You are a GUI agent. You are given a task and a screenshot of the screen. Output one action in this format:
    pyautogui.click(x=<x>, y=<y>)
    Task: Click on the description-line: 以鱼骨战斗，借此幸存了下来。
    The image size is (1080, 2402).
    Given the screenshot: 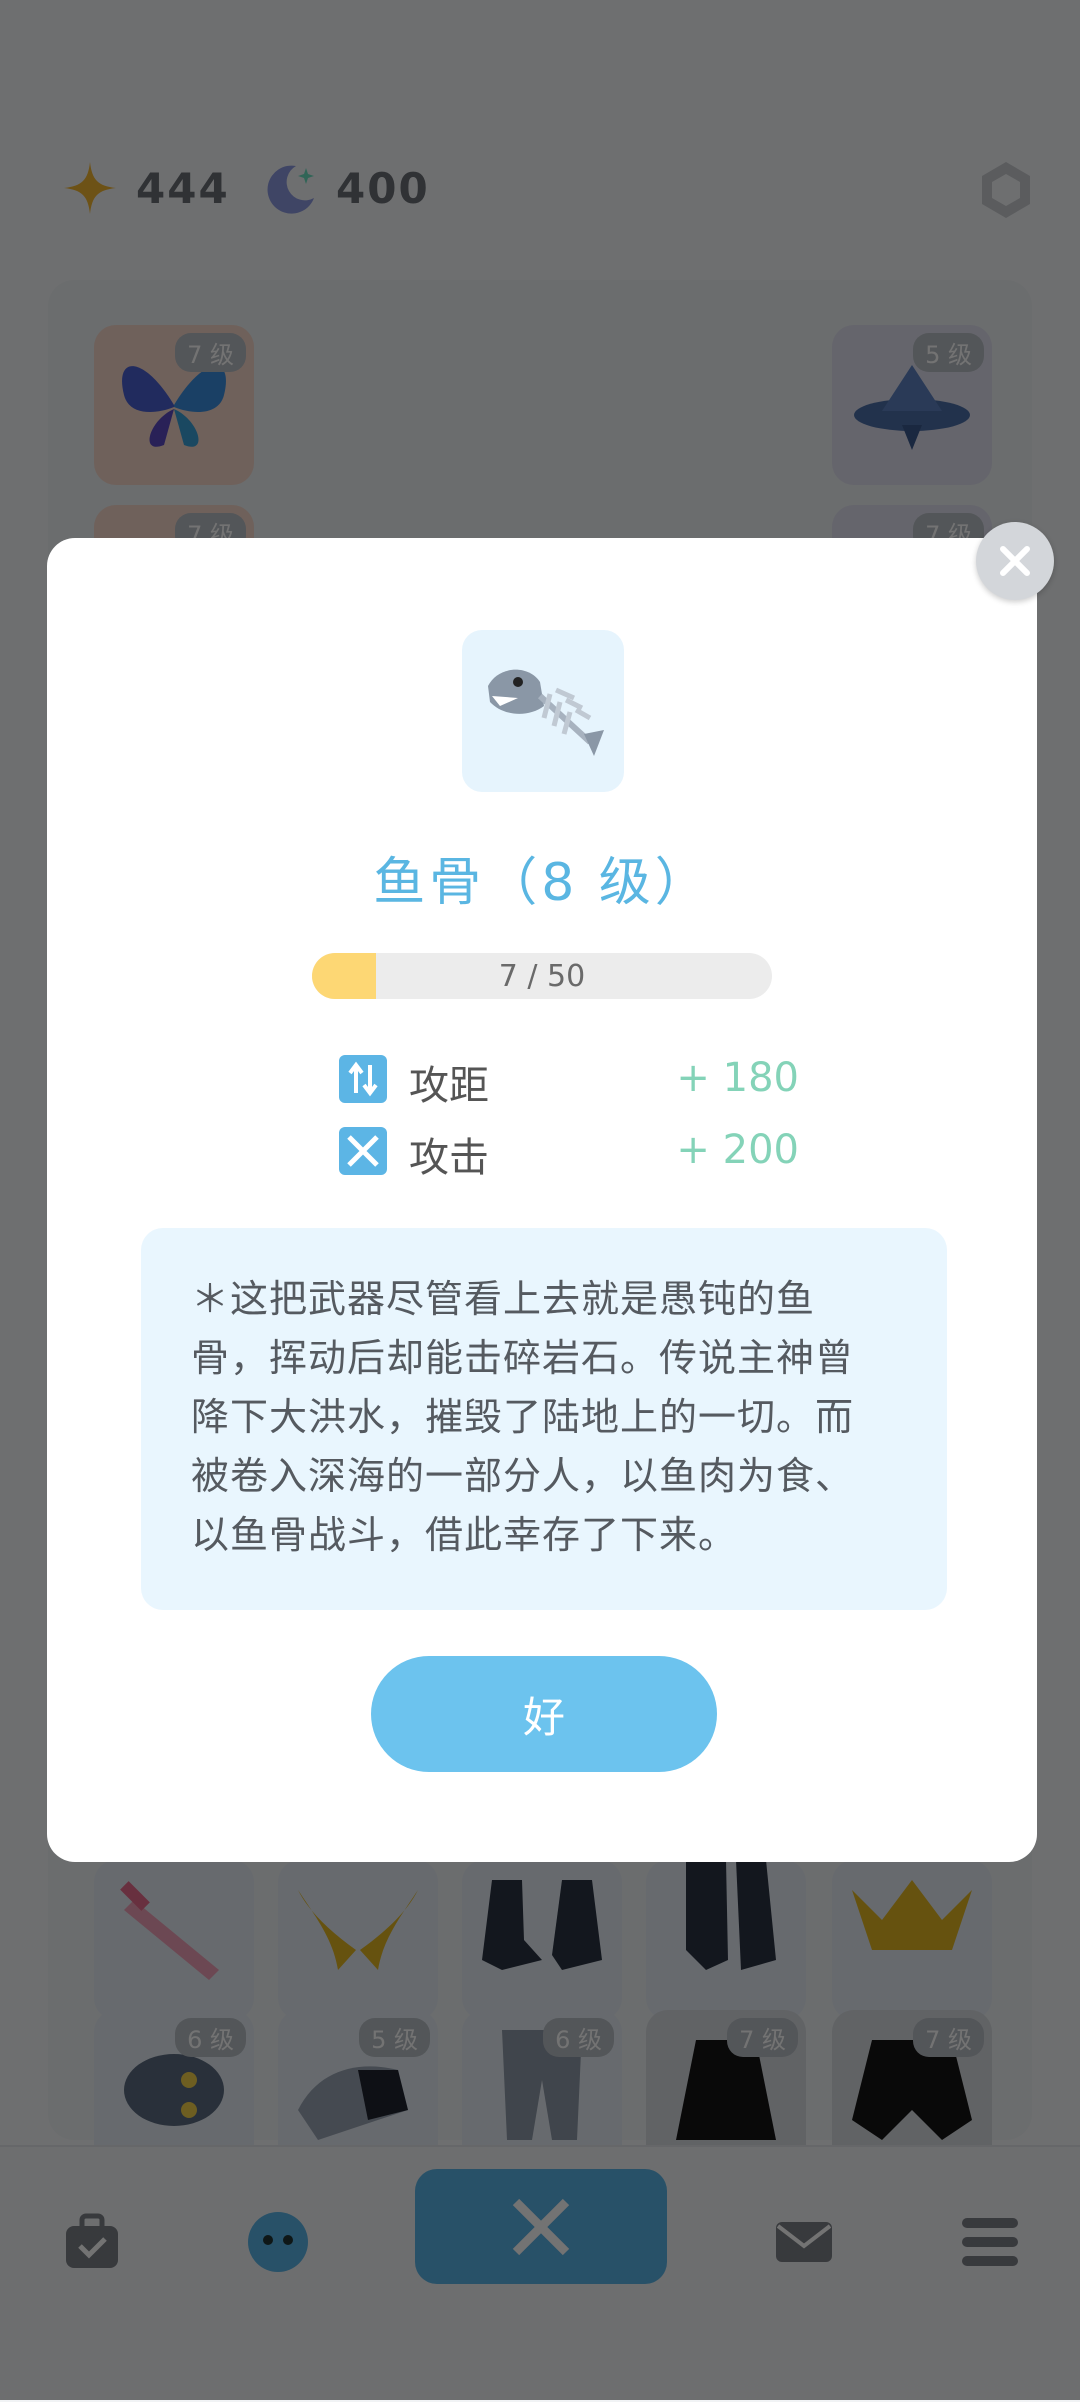 What is the action you would take?
    pyautogui.click(x=464, y=1535)
    